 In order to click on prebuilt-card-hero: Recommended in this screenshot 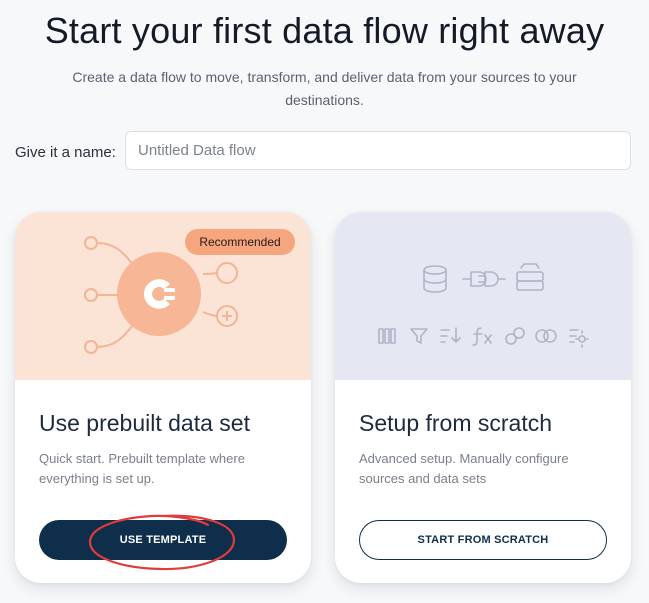, I will do `click(163, 296)`.